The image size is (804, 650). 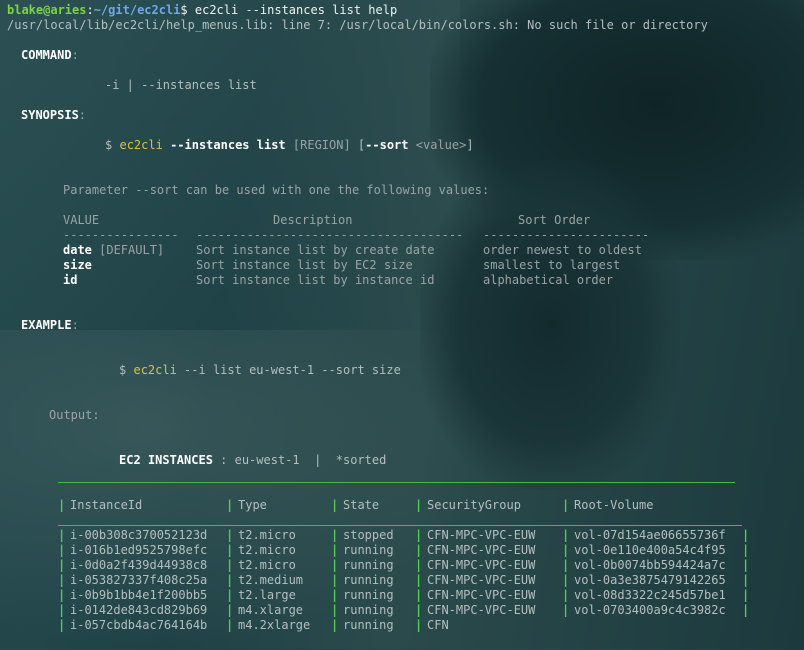 What do you see at coordinates (271, 580) in the screenshot?
I see `instance-type-cell: t2.medium` at bounding box center [271, 580].